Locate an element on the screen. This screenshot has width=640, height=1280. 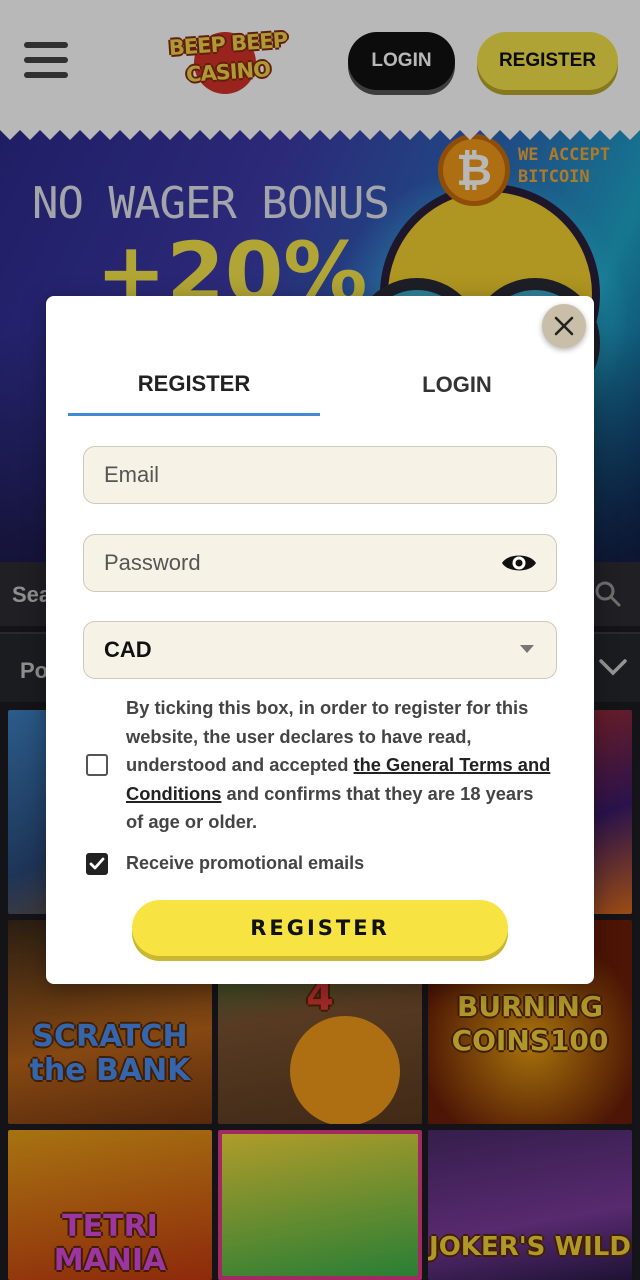
close-icon is located at coordinates (564, 326).